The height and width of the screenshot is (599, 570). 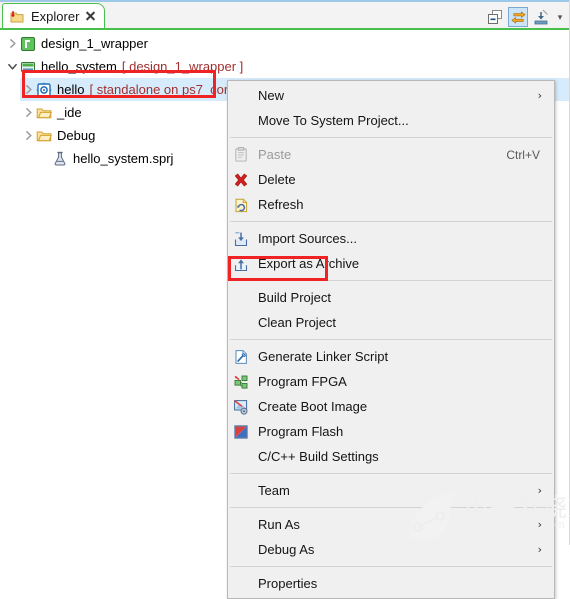 What do you see at coordinates (182, 66) in the screenshot?
I see `tree-item-detail: [ design_1_wrapper ]` at bounding box center [182, 66].